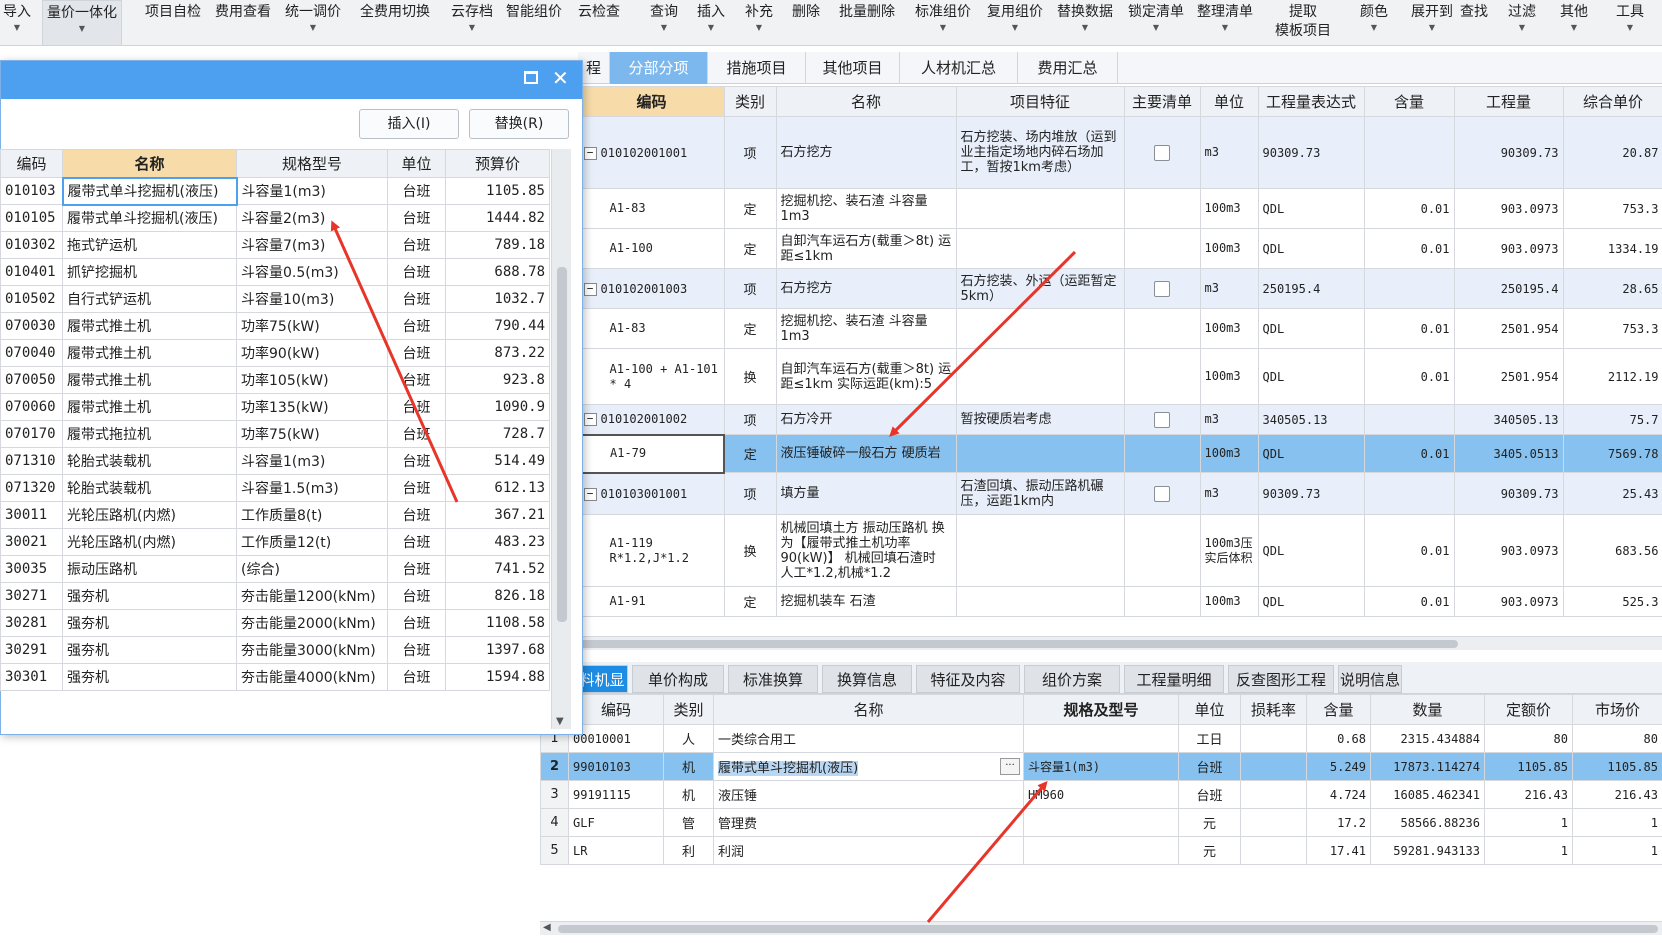  I want to click on machine-price-cell: 612.13, so click(497, 488).